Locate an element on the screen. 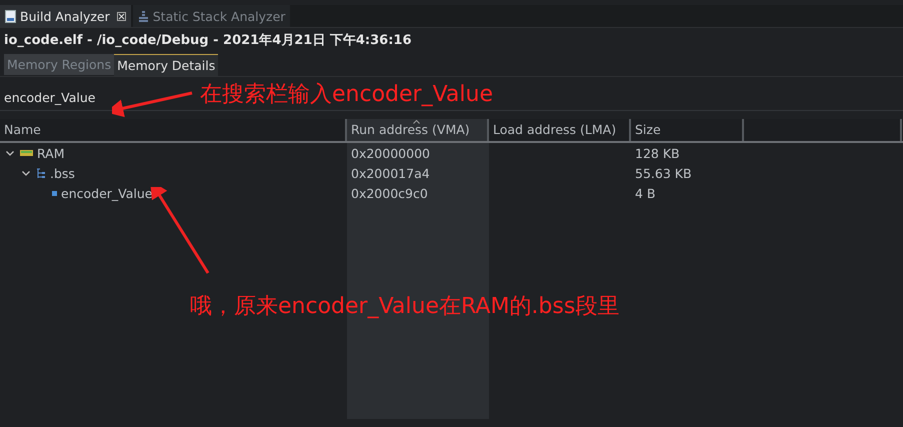 This screenshot has width=903, height=427. tree-icon is located at coordinates (41, 173).